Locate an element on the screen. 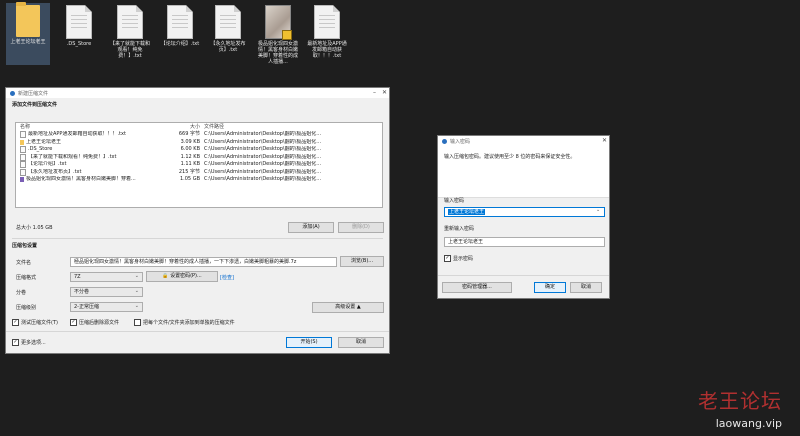  desktop-icon: 【论坛介绍】.txt is located at coordinates (180, 34).